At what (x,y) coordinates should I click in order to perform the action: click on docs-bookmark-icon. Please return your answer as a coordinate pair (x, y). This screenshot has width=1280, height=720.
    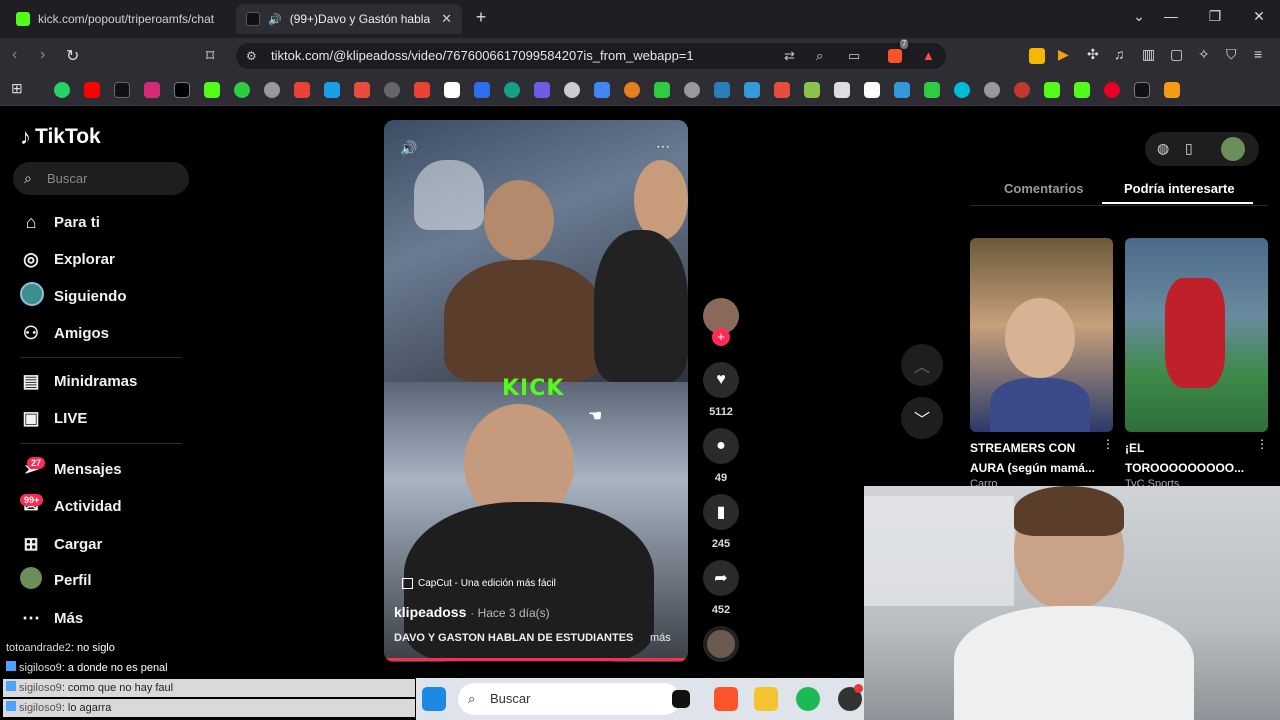
    Looking at the image, I should click on (752, 90).